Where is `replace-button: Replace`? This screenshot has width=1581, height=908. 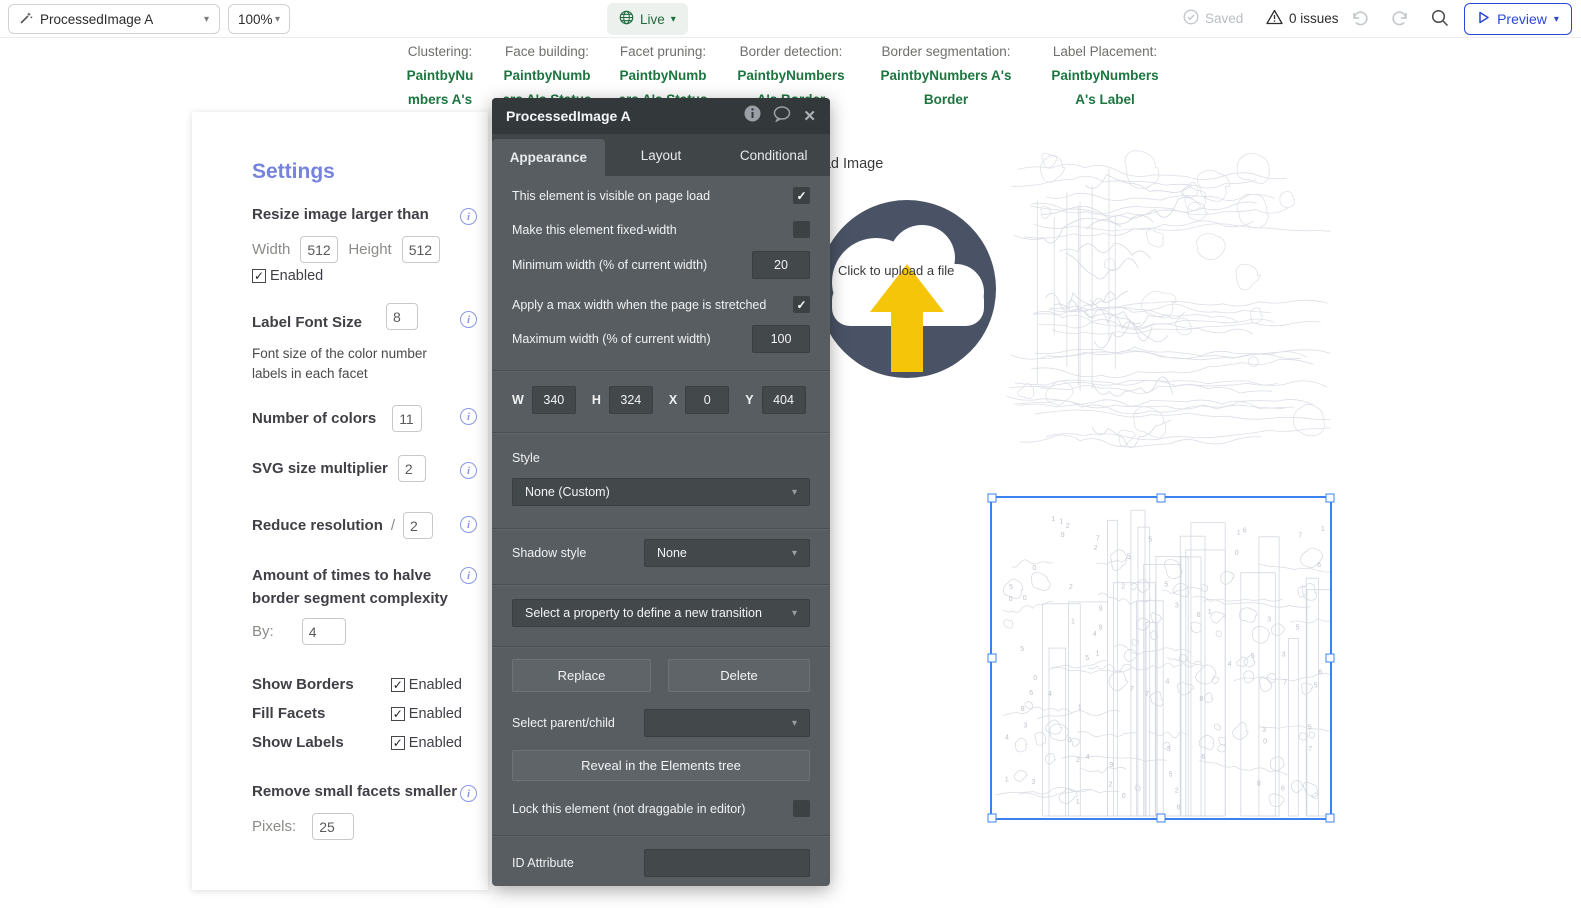
replace-button: Replace is located at coordinates (581, 675).